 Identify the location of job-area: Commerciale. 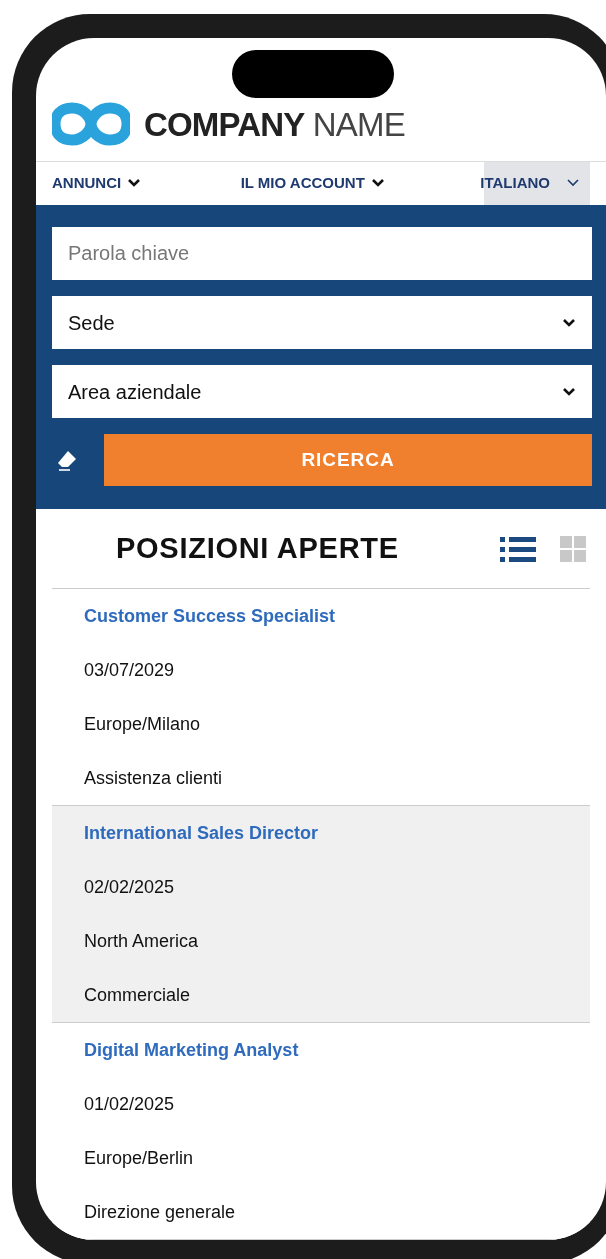
(337, 995).